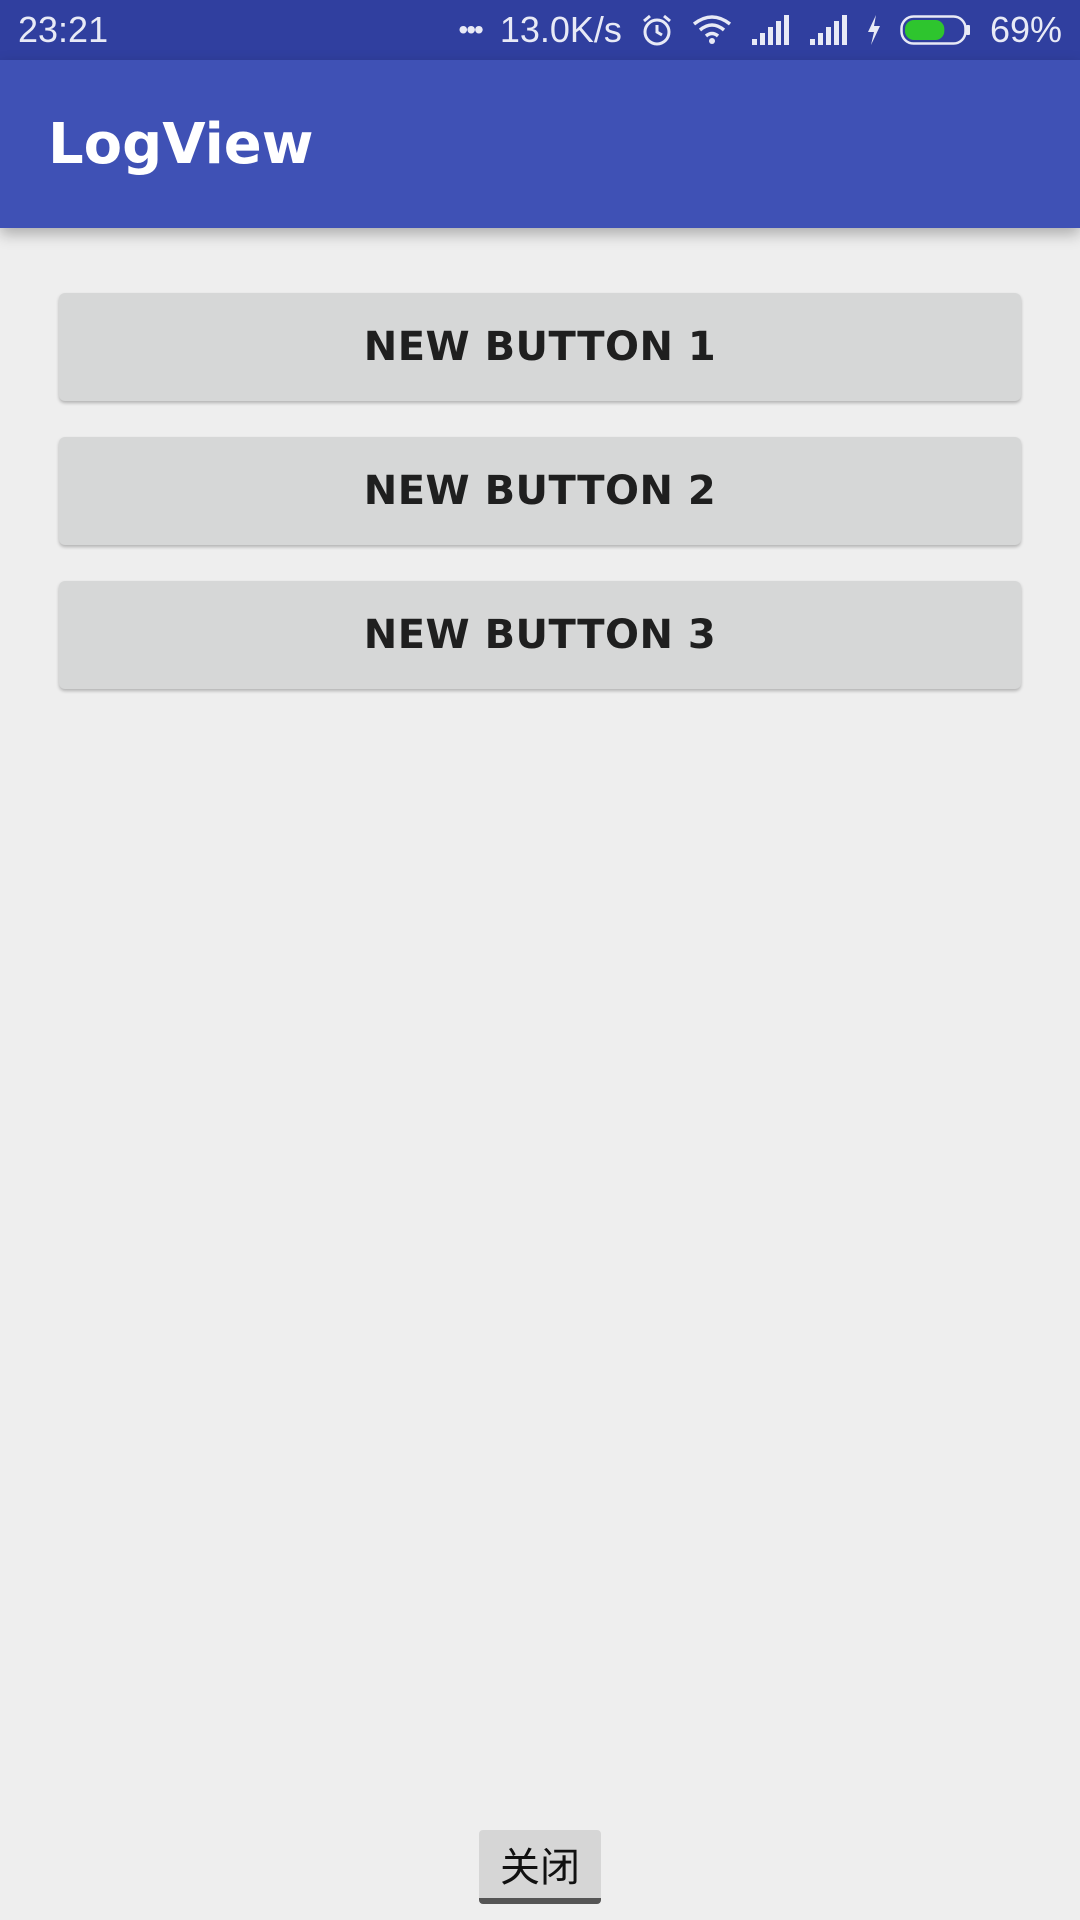  I want to click on wifi-icon, so click(712, 30).